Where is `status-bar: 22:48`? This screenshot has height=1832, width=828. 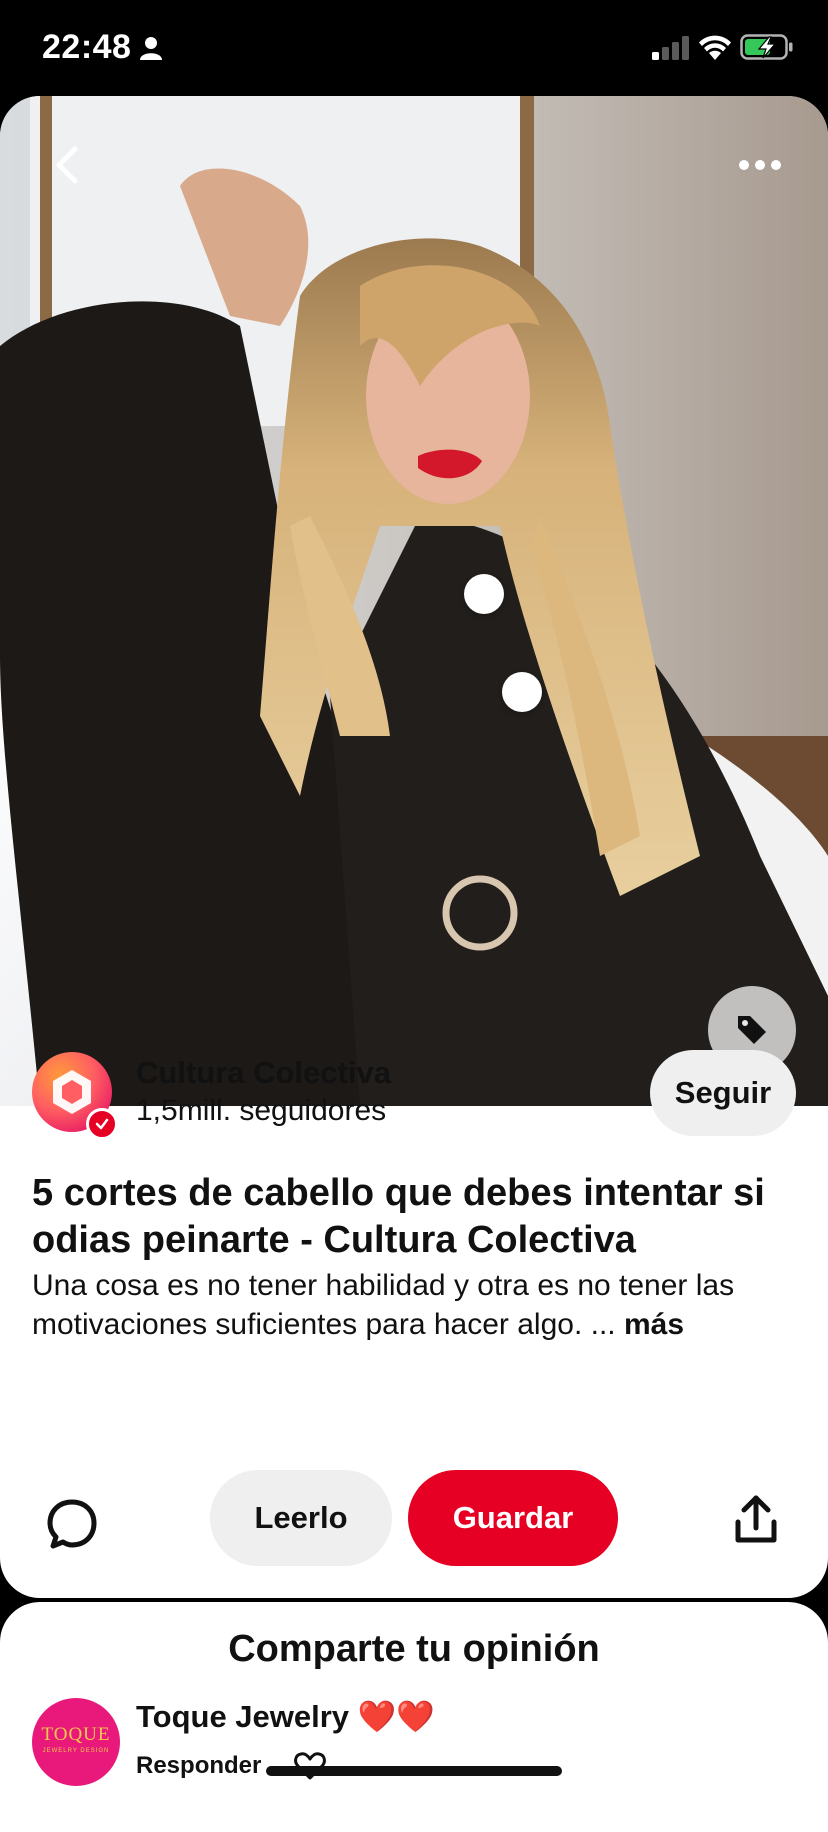
status-bar: 22:48 is located at coordinates (414, 48).